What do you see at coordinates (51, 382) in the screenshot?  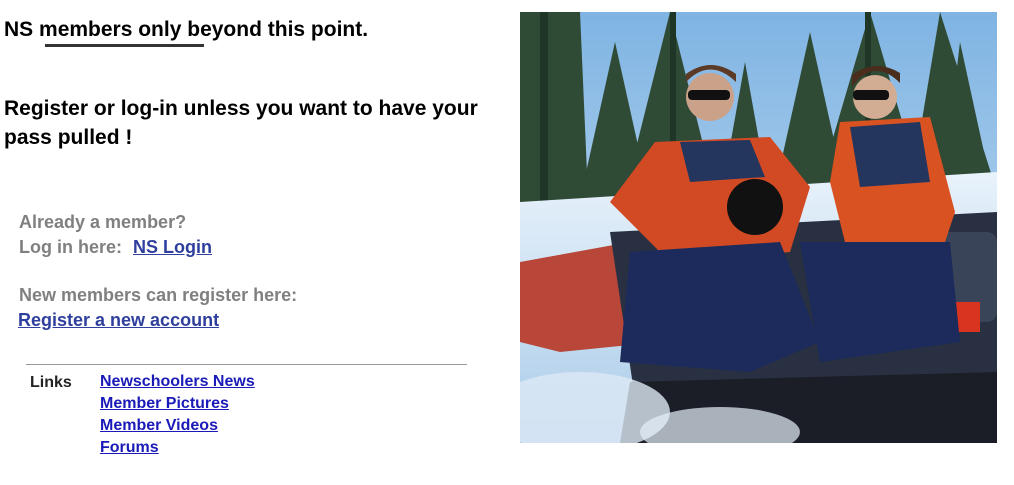 I see `links-label: Links` at bounding box center [51, 382].